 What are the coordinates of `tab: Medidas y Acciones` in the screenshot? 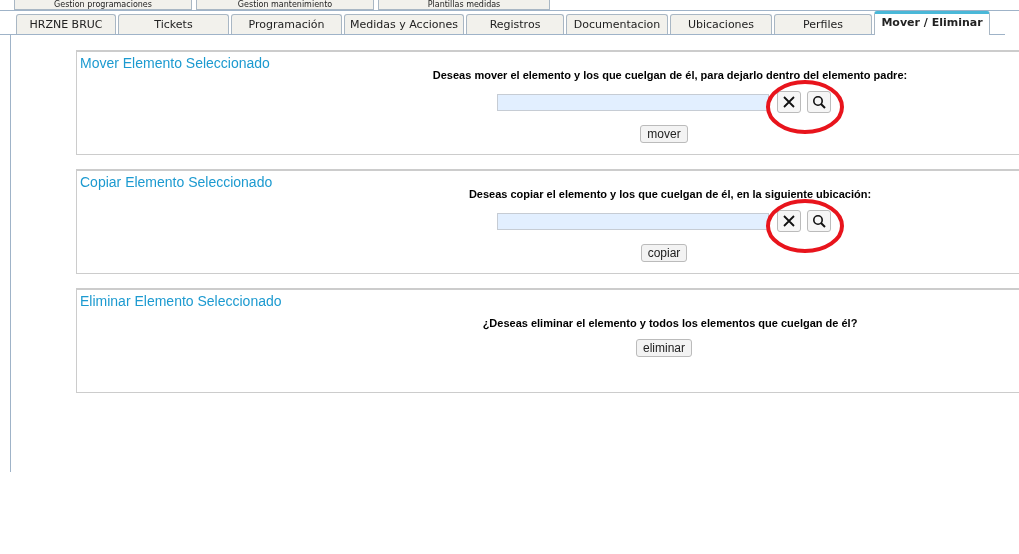 It's located at (404, 24).